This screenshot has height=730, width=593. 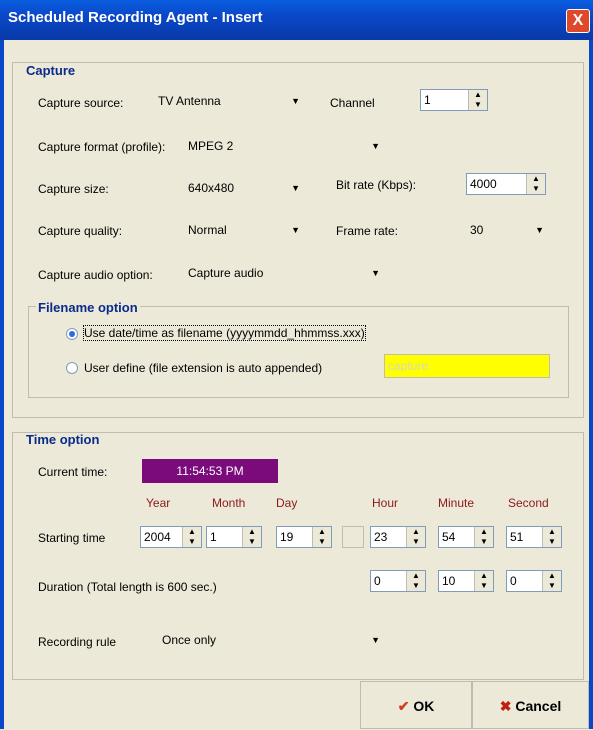 What do you see at coordinates (72, 334) in the screenshot?
I see `radio-datetime` at bounding box center [72, 334].